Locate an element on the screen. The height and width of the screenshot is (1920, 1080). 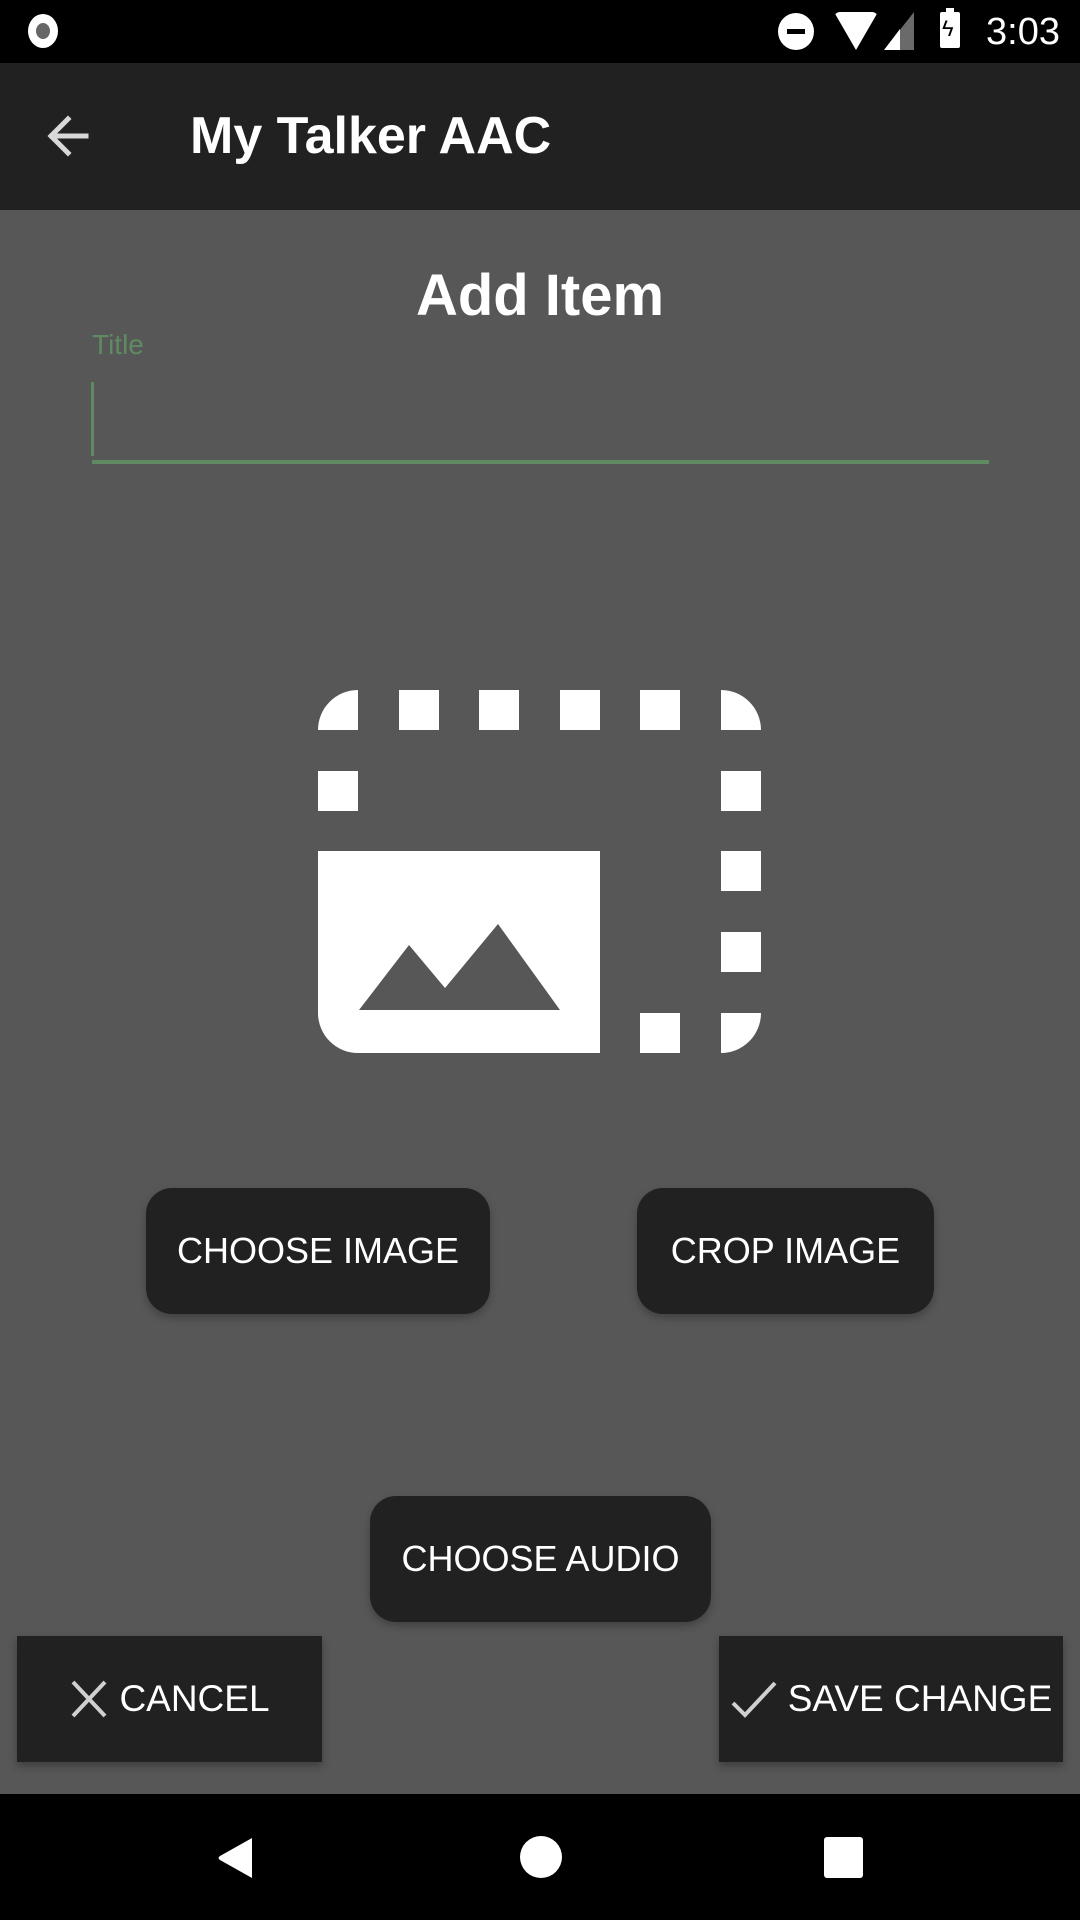
back-button is located at coordinates (70, 136).